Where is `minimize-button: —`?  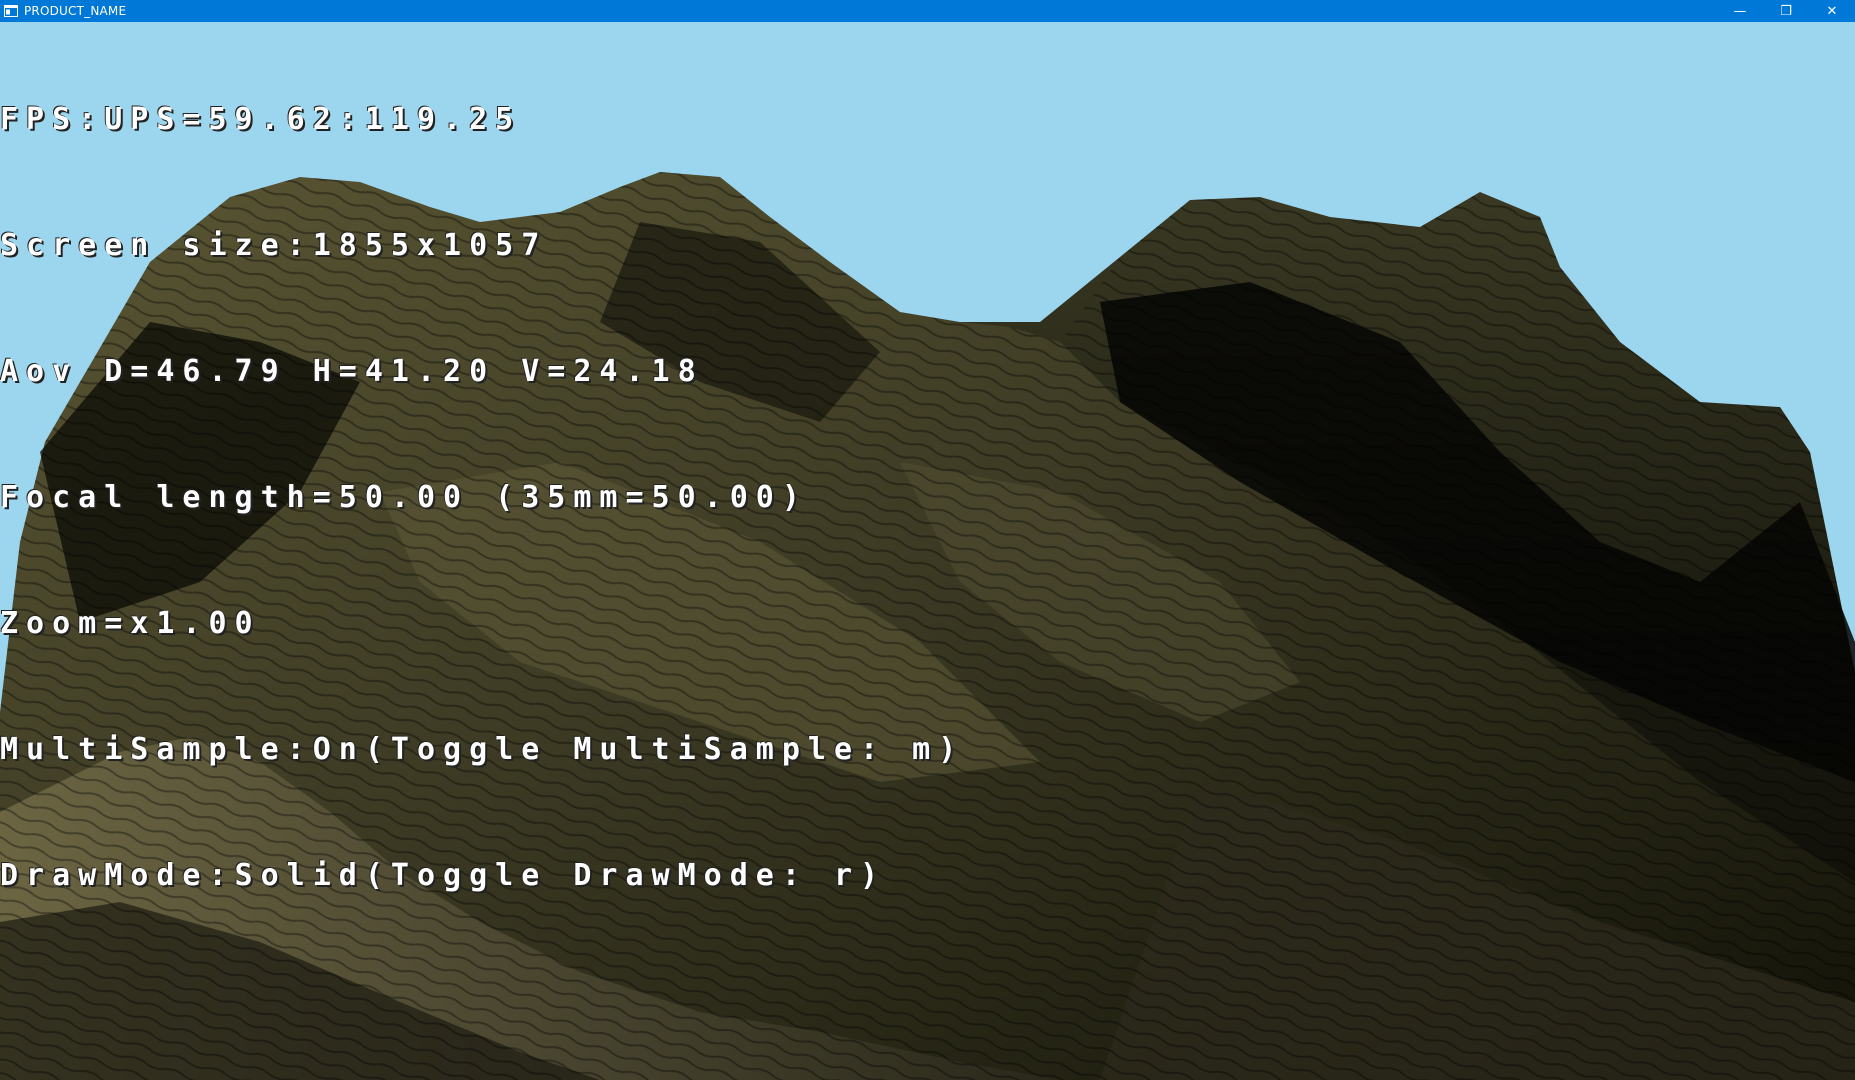
minimize-button: — is located at coordinates (1740, 11).